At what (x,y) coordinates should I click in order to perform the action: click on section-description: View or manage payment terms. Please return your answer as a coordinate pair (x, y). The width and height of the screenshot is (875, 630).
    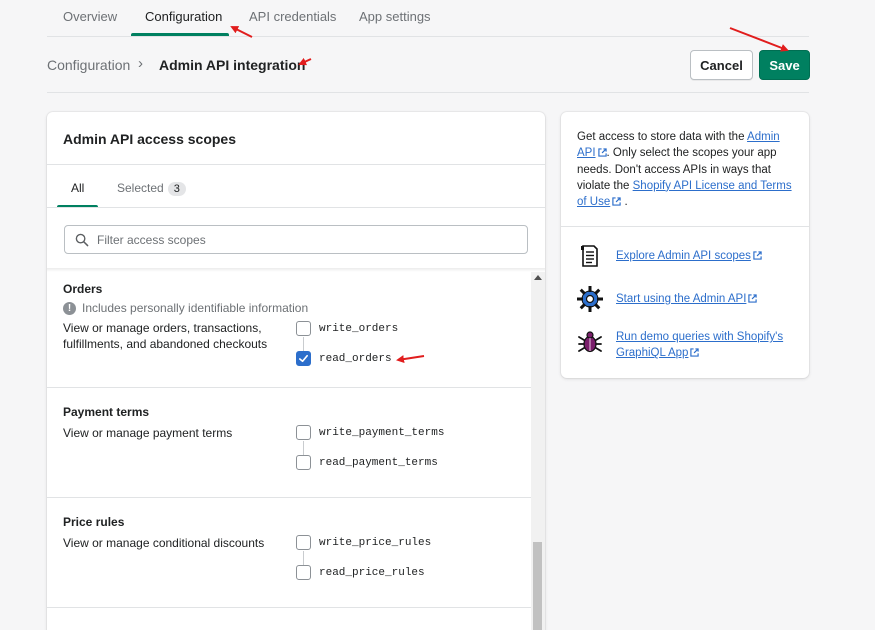
    Looking at the image, I should click on (148, 433).